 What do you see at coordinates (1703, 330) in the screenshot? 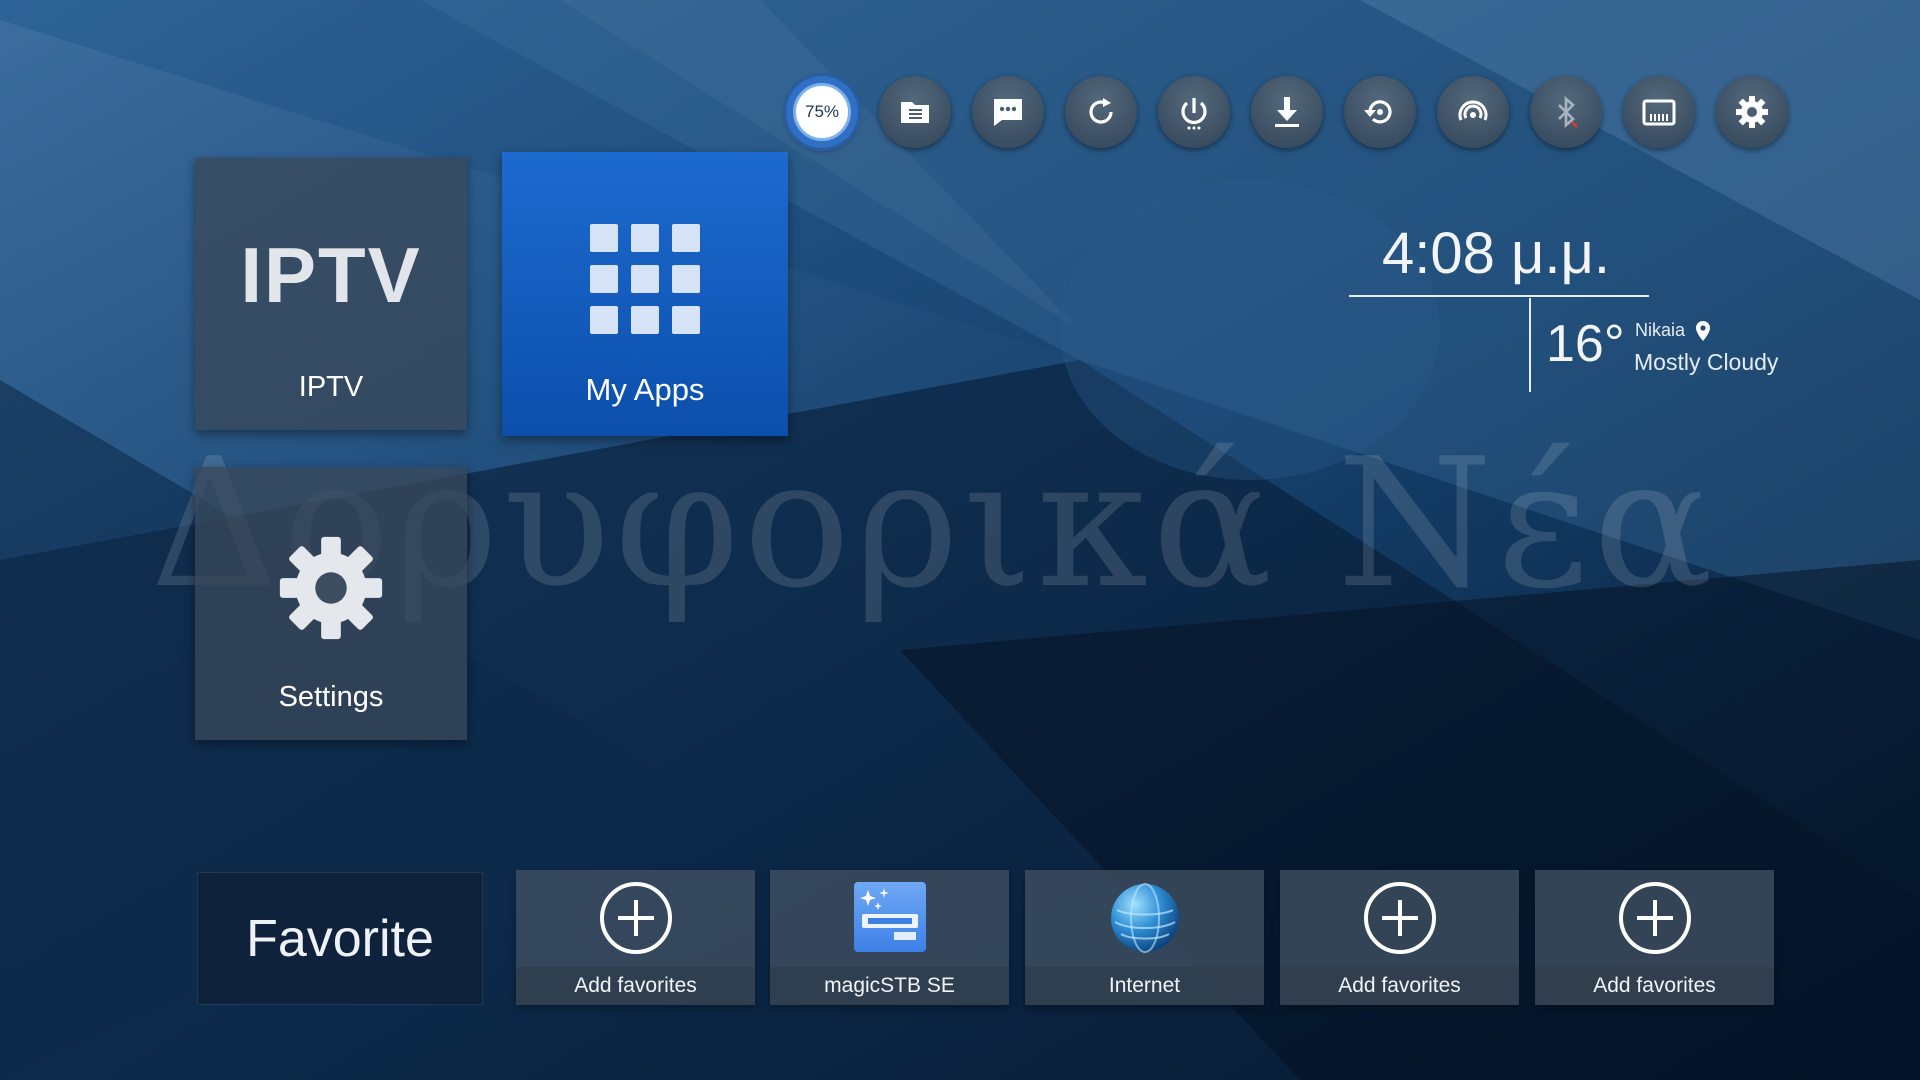
I see `location-pin-icon` at bounding box center [1703, 330].